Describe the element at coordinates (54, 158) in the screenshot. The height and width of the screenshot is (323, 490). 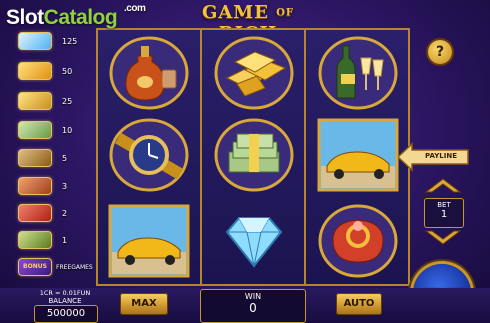
I see `paytable-row: 5` at that location.